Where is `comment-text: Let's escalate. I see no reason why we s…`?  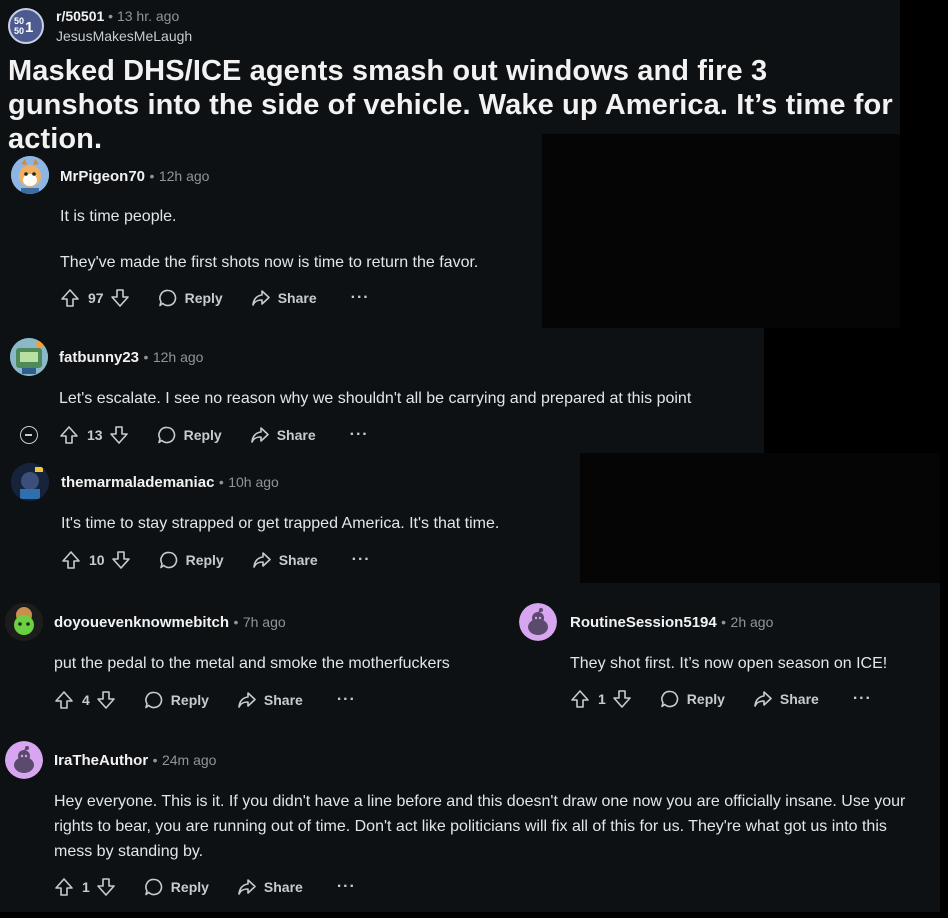
comment-text: Let's escalate. I see no reason why we s… is located at coordinates (375, 398).